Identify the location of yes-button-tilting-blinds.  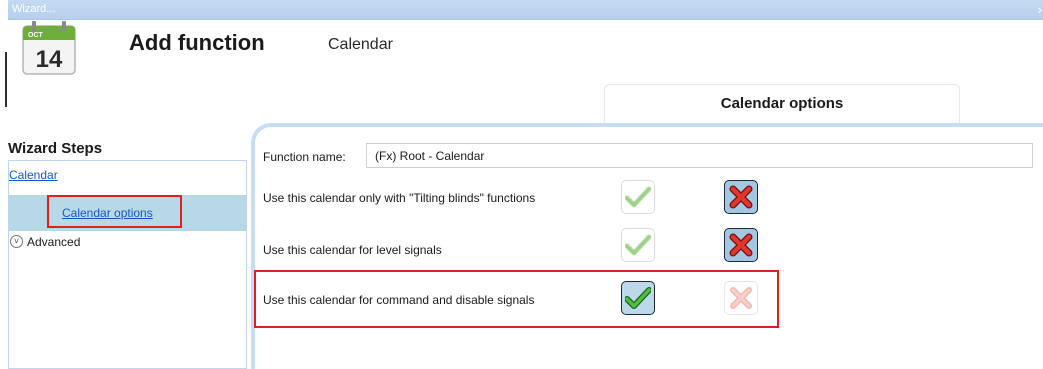
(638, 197).